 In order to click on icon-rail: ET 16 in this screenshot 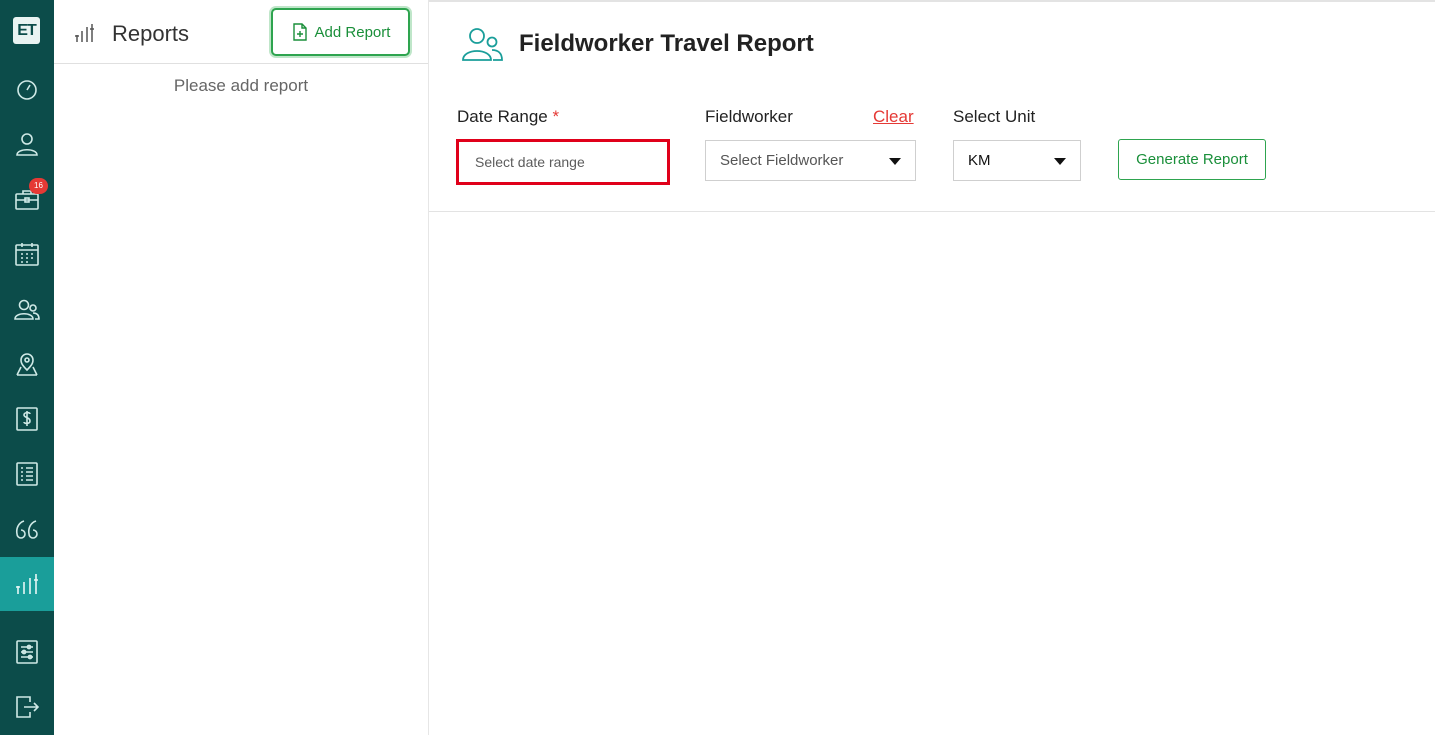, I will do `click(27, 367)`.